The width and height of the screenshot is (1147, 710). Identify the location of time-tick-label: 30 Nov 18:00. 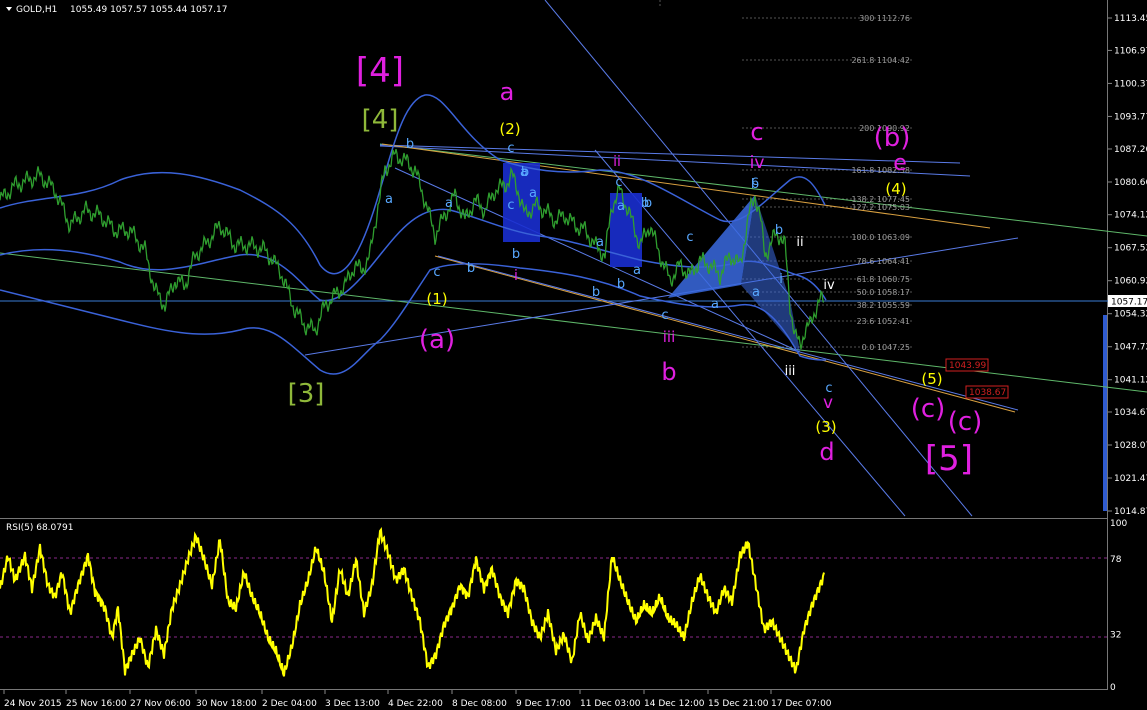
(226, 704).